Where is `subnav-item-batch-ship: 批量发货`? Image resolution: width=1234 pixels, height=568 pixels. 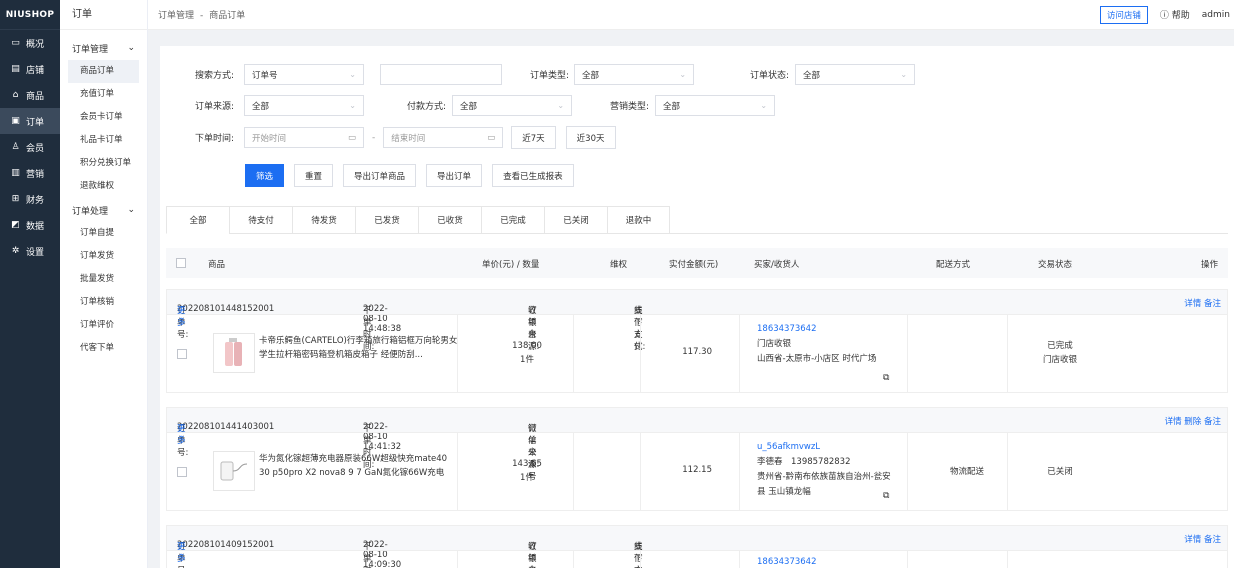
subnav-item-batch-ship: 批量发货 is located at coordinates (103, 279).